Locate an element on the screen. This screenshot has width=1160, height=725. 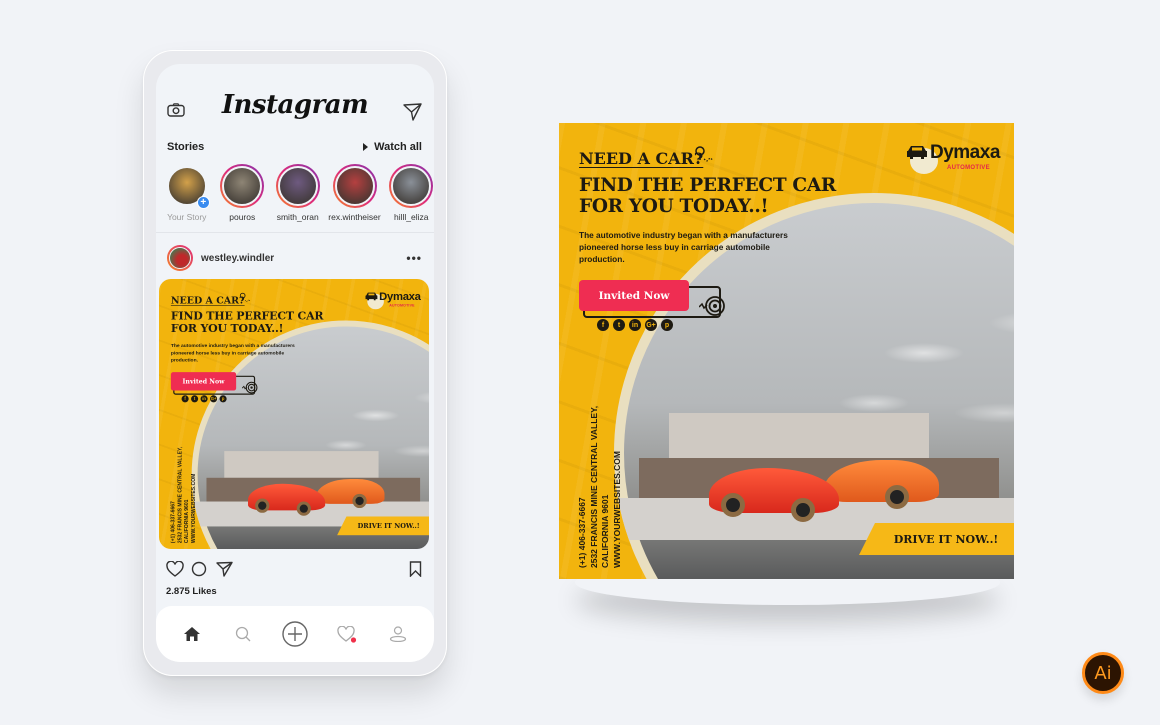
search-icon is located at coordinates (243, 634).